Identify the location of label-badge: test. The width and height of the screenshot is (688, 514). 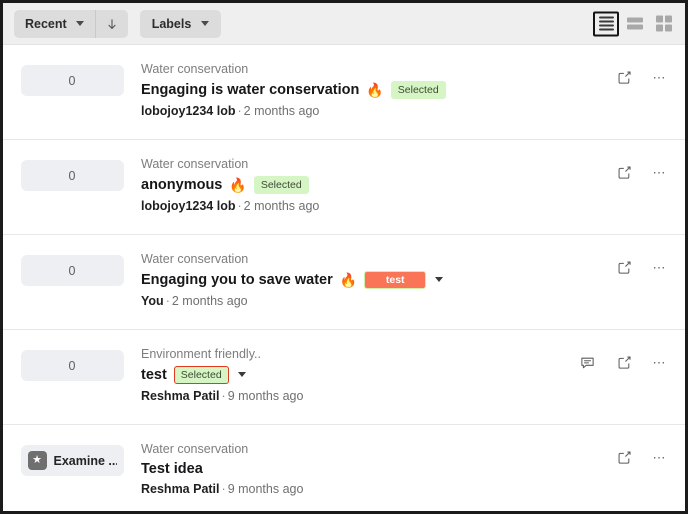
(395, 280).